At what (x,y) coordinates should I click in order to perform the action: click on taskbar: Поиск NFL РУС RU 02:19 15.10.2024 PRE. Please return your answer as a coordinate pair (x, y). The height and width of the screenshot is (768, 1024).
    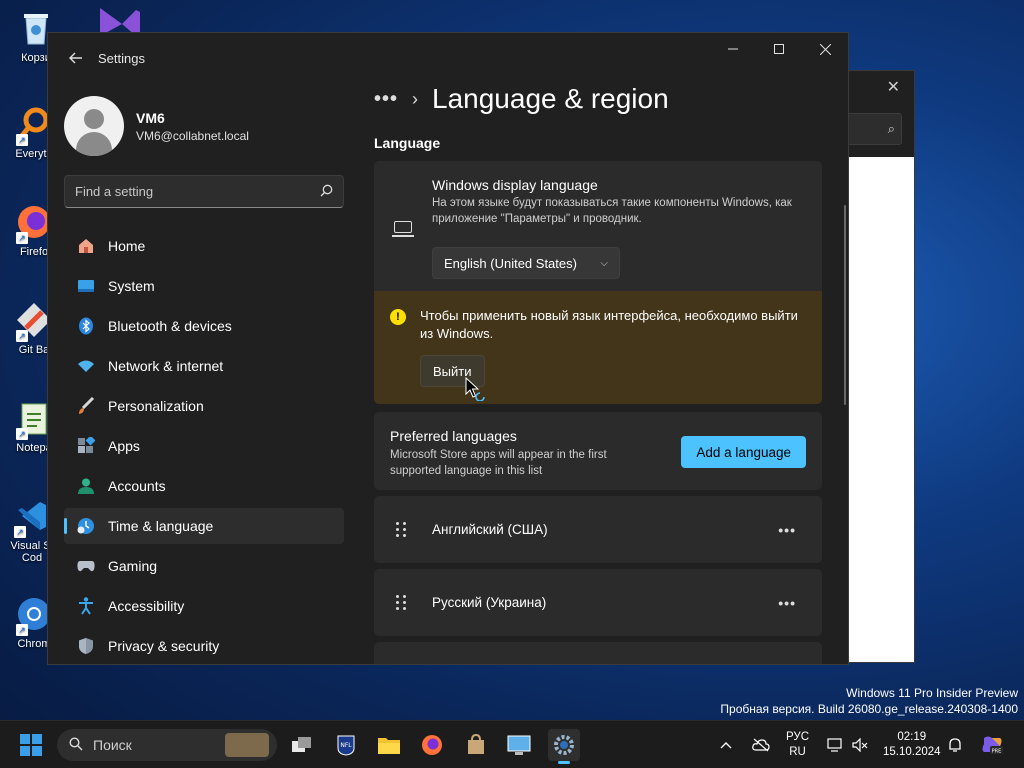
    Looking at the image, I should click on (512, 744).